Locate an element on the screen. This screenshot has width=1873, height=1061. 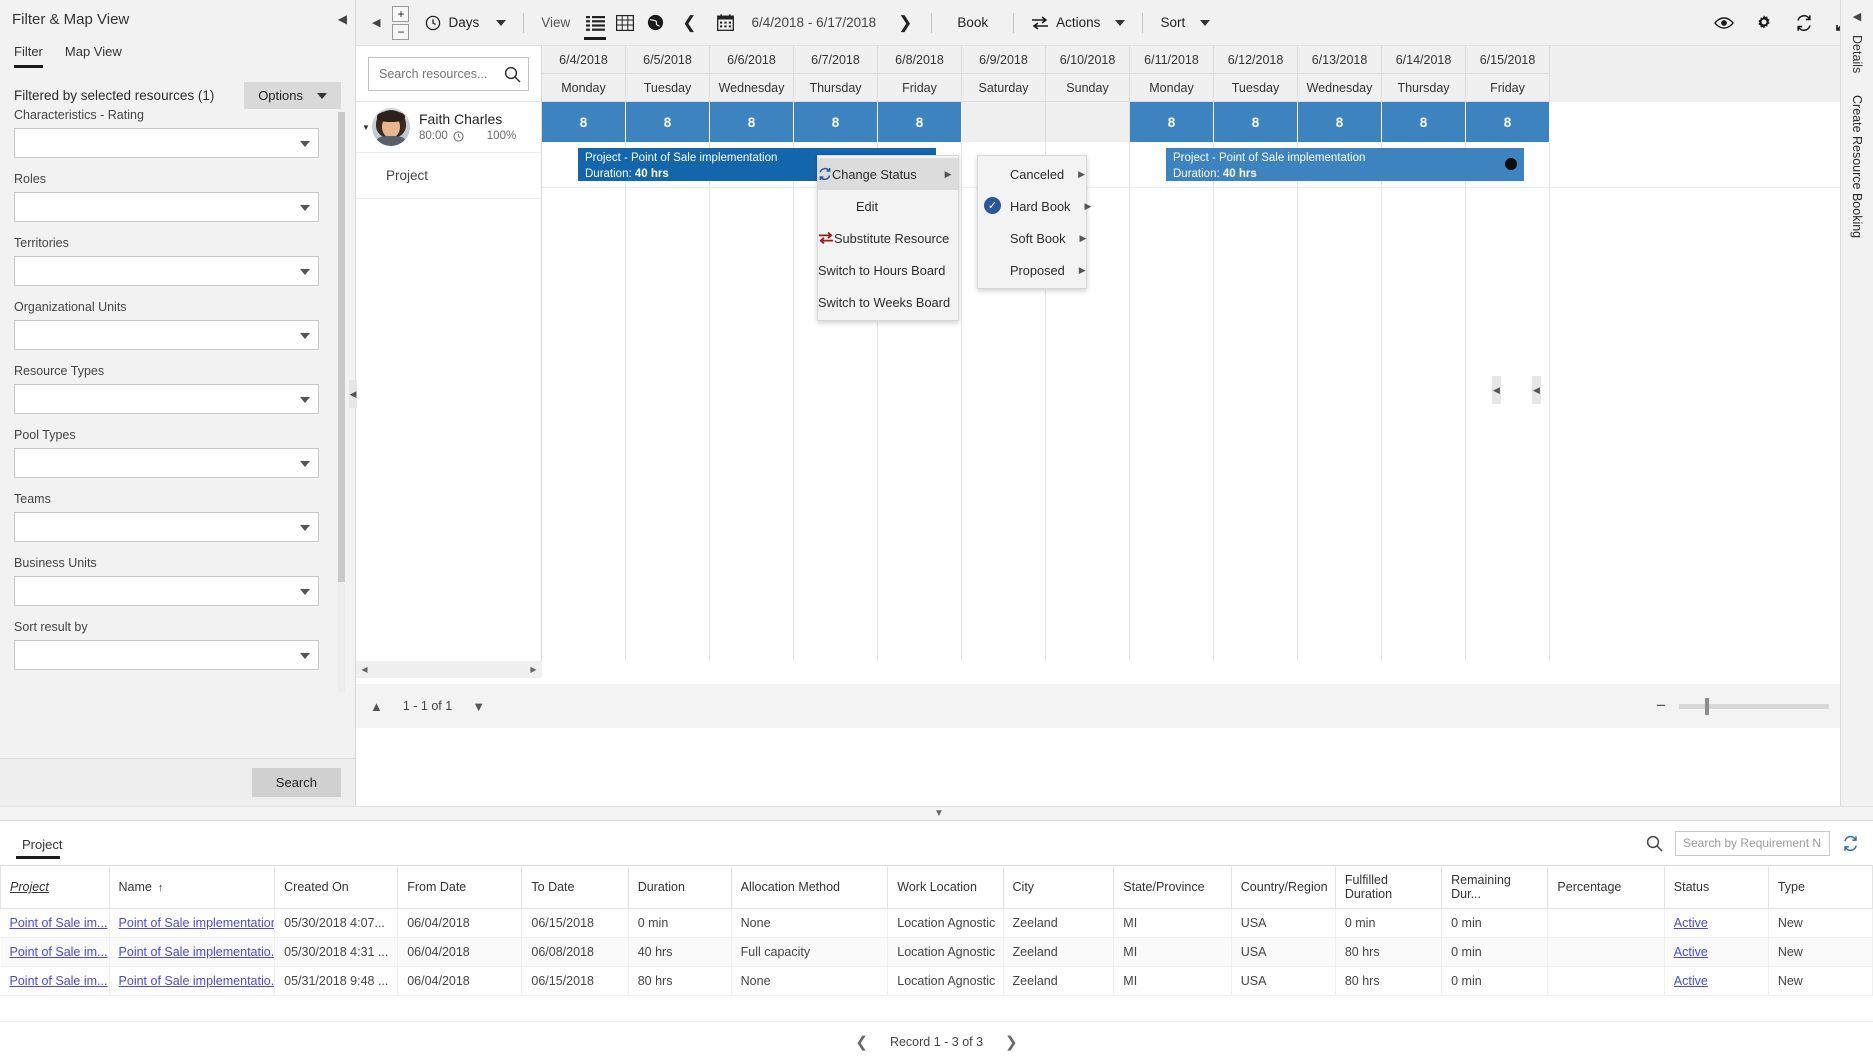
list-view-icon is located at coordinates (595, 24).